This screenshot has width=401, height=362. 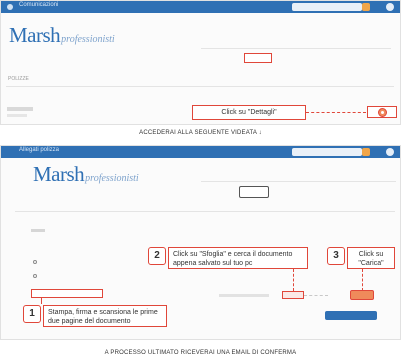 I want to click on section-label: POLIZZE, so click(x=18, y=79).